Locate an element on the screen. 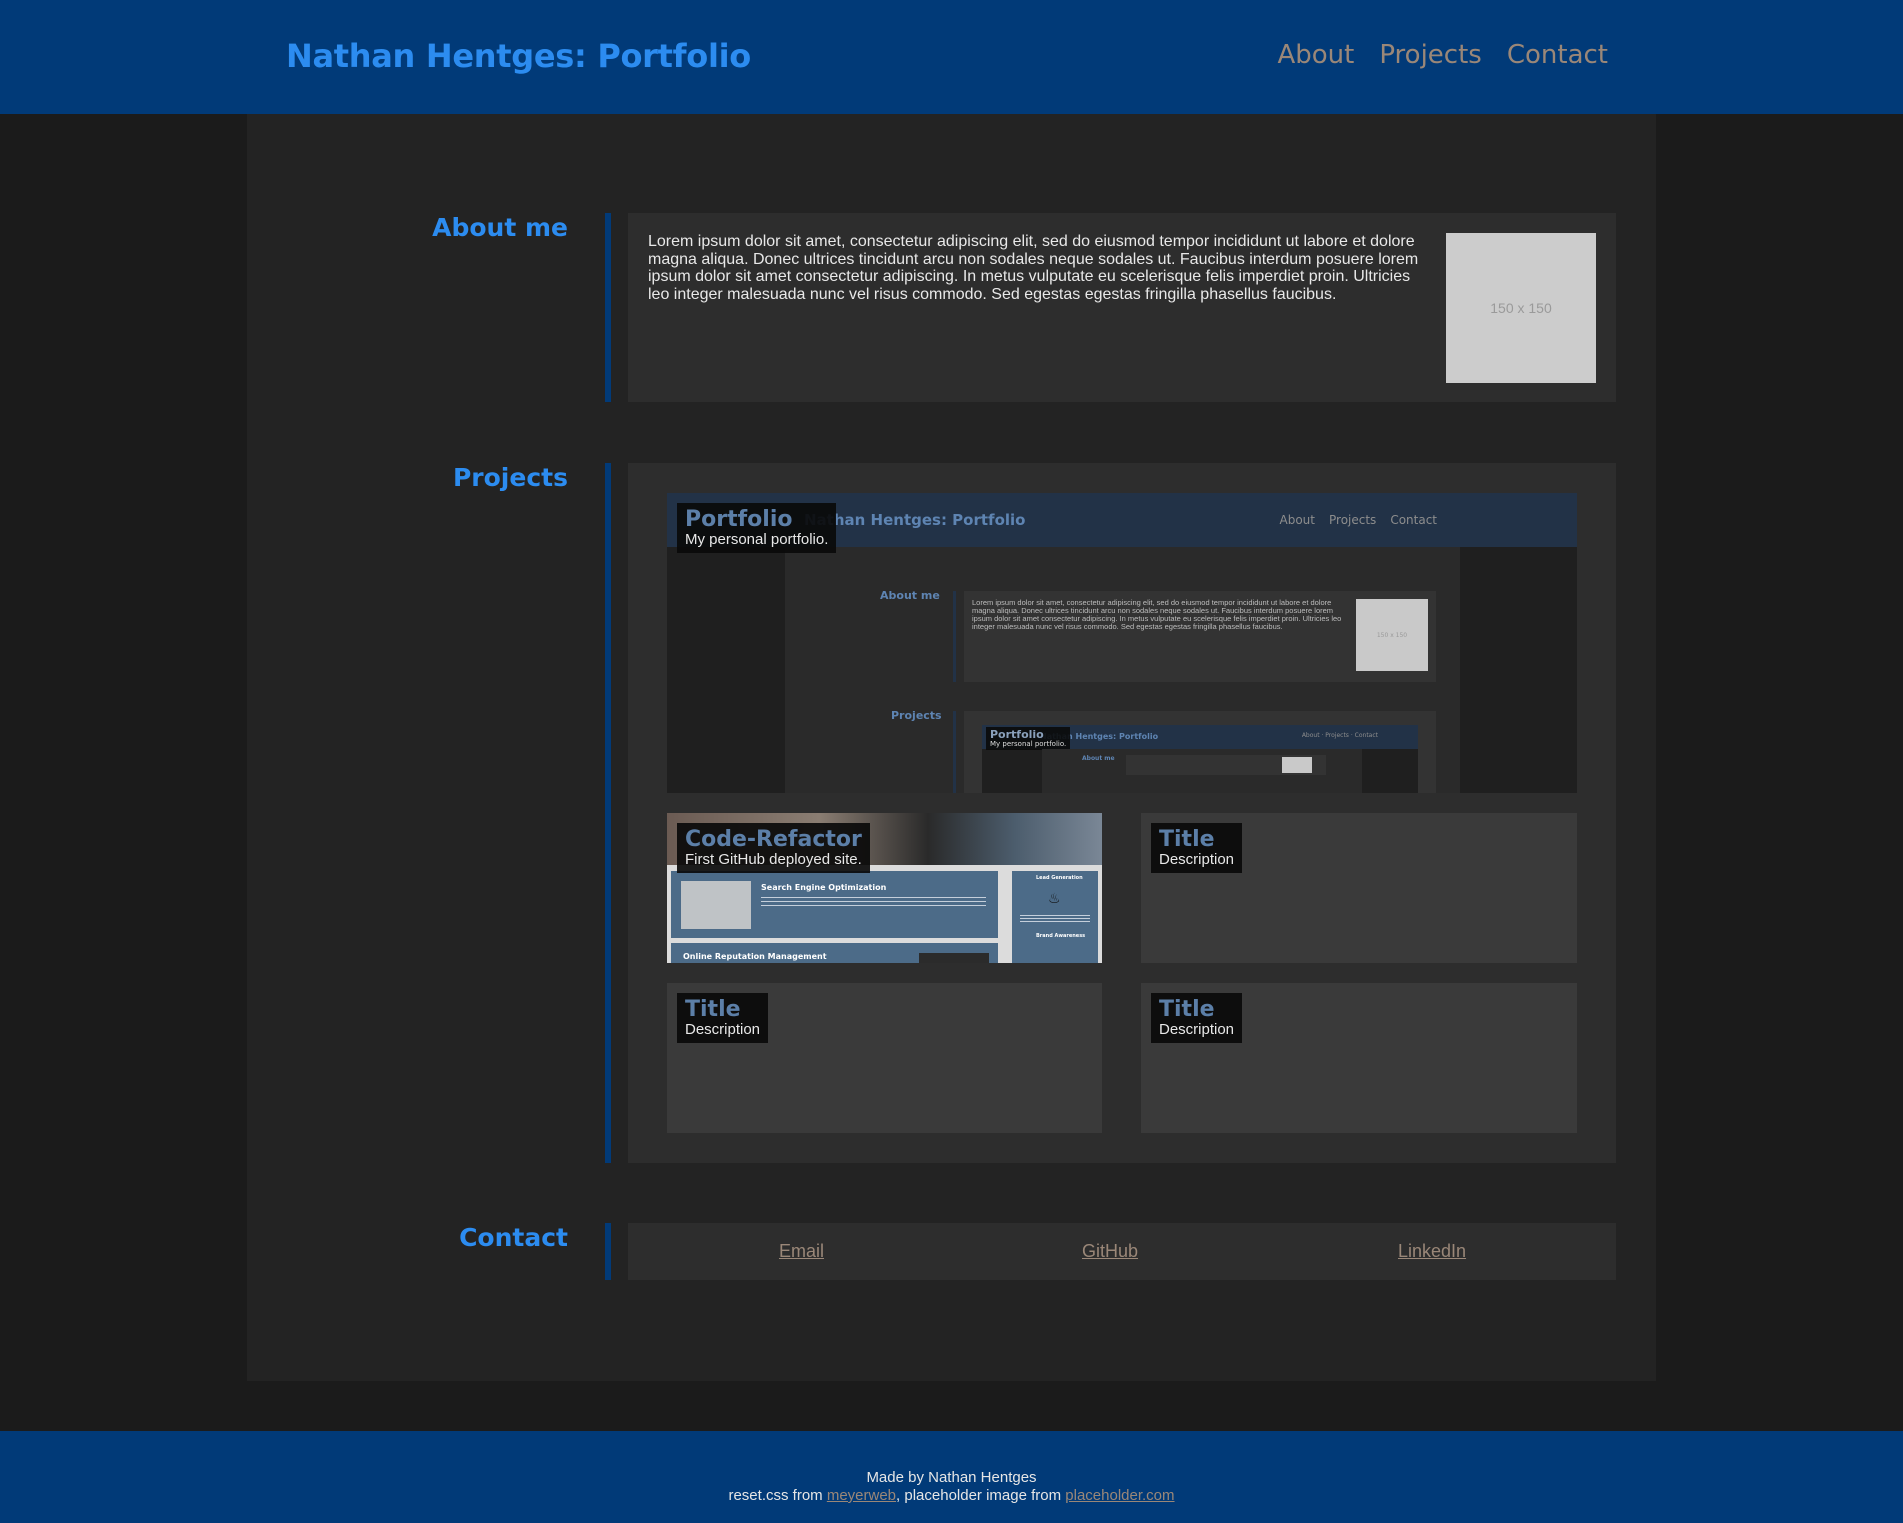 The height and width of the screenshot is (1523, 1903). project-description: My personal portfolio. is located at coordinates (757, 539).